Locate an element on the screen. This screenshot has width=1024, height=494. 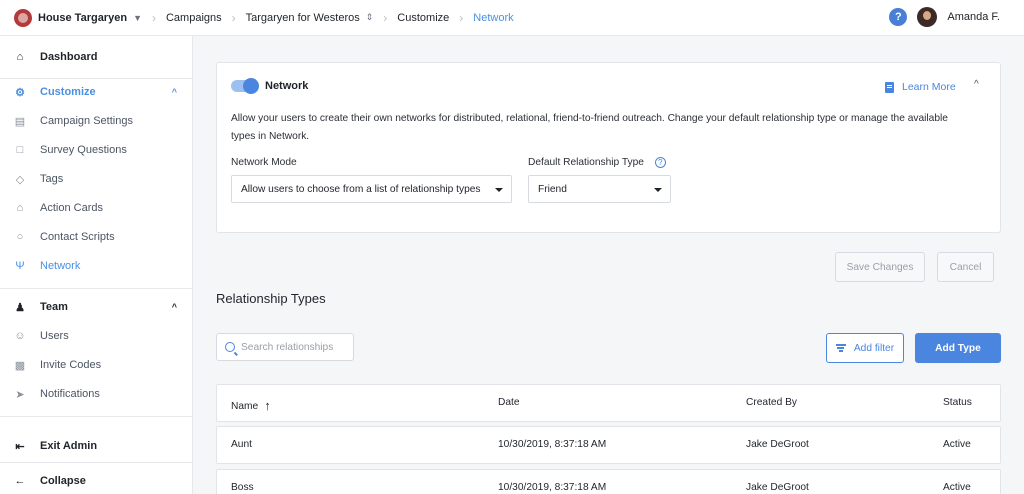
learn-more-label: Learn More is located at coordinates (929, 87).